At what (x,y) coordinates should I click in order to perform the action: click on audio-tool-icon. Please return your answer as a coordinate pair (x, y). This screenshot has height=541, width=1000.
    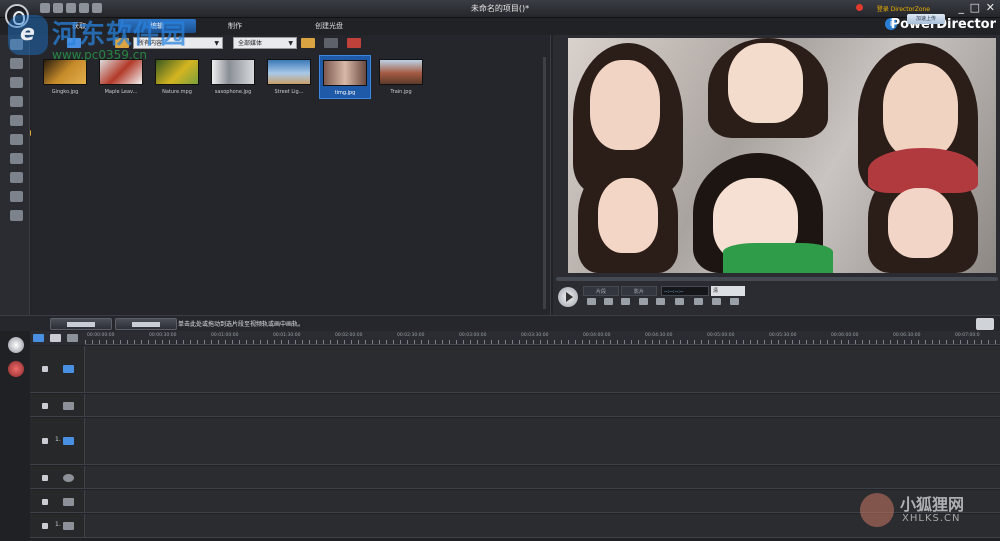
    Looking at the image, I should click on (16, 369).